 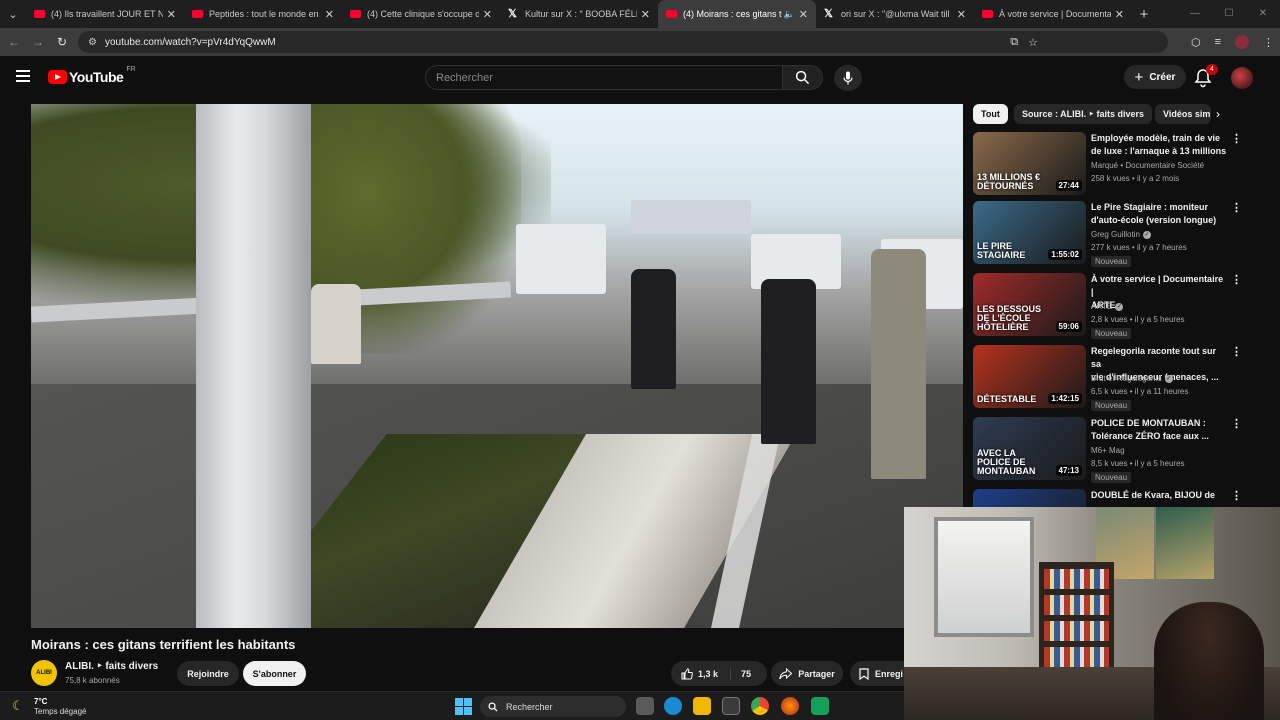 I want to click on install-app-icon: ⧉, so click(x=1014, y=42).